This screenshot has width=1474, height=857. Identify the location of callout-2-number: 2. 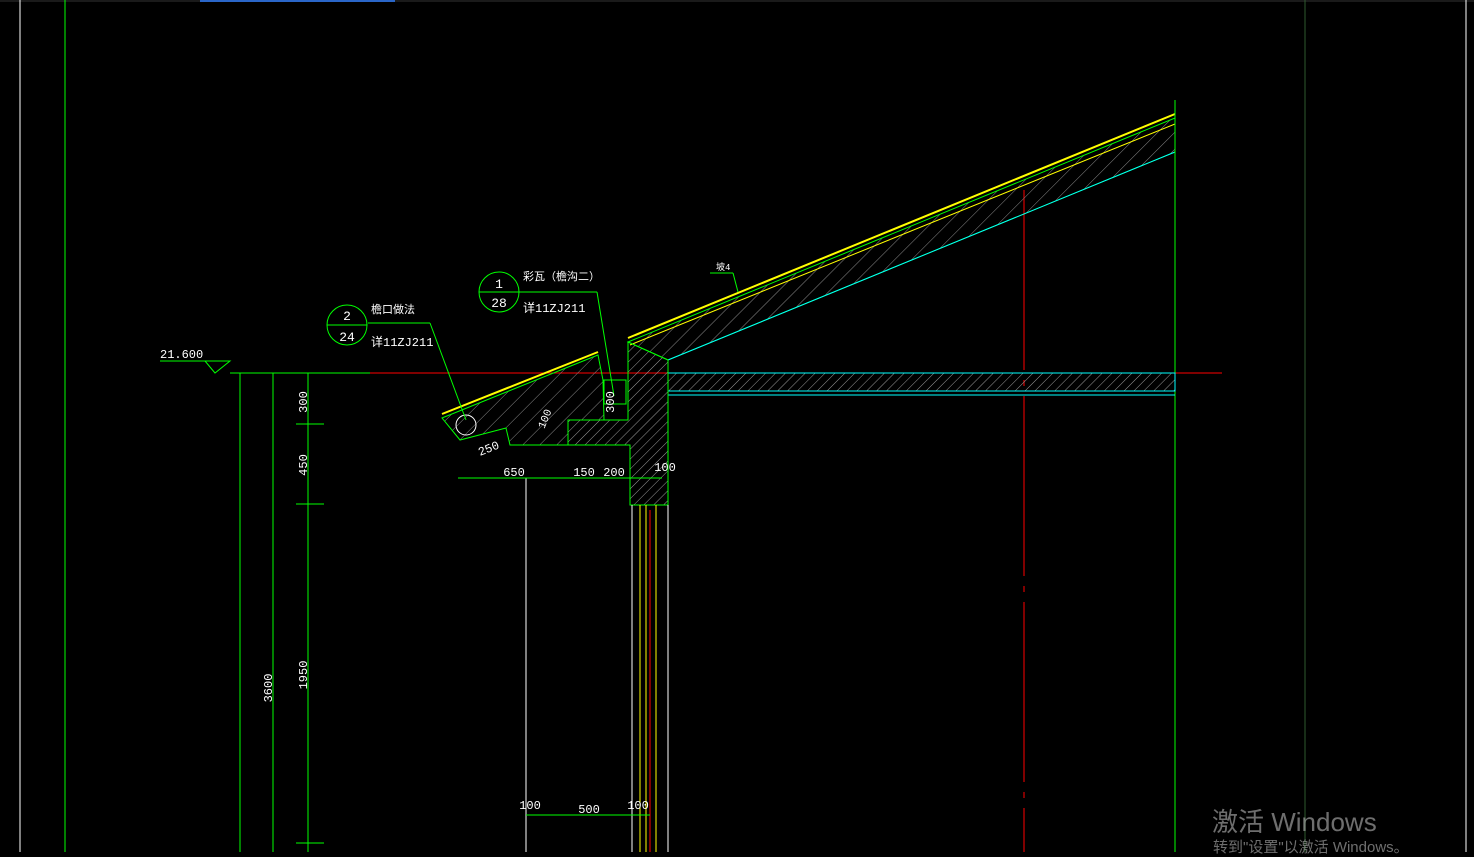
(347, 316).